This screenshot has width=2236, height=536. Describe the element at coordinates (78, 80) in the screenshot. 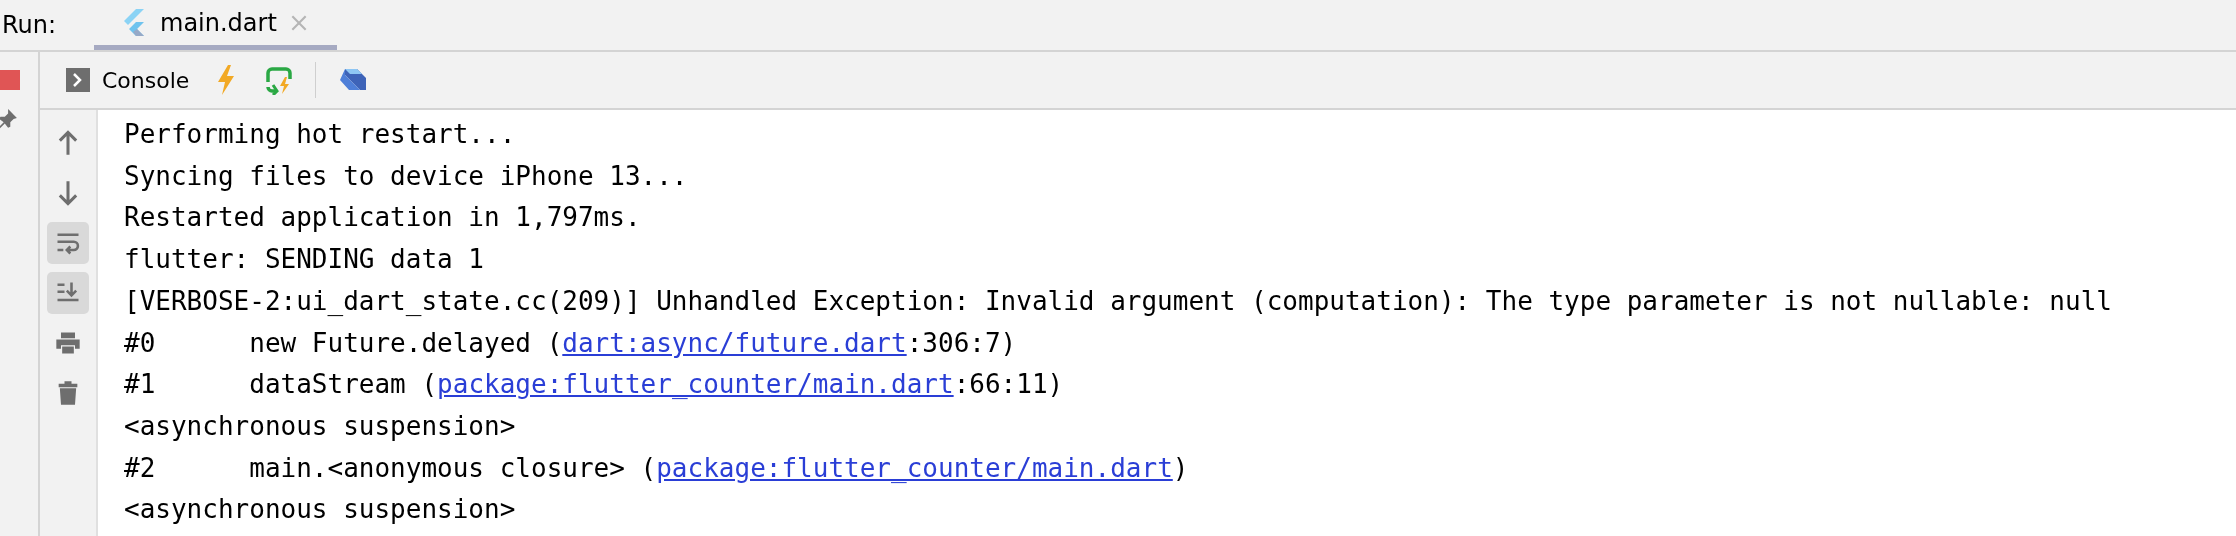

I see `terminal-icon` at that location.